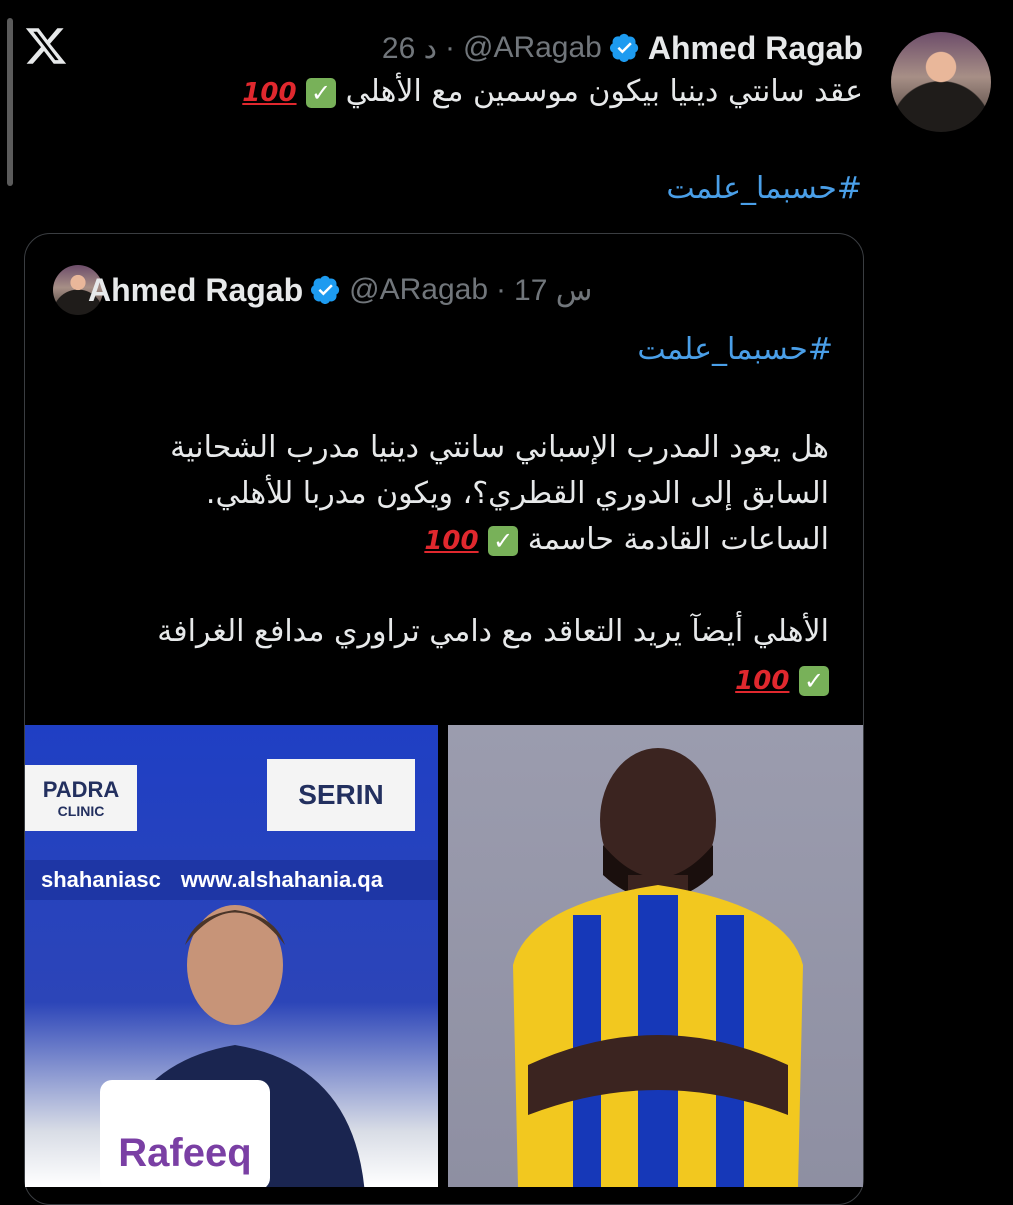 Image resolution: width=1013 pixels, height=1205 pixels. I want to click on tweet-header: 26 د · @ARagab Ahmed Ragab, so click(622, 48).